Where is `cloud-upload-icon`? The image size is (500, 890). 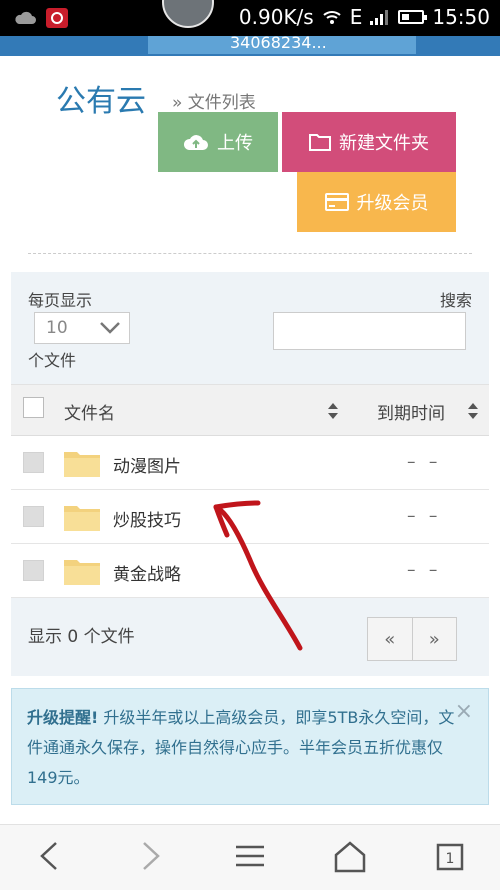 cloud-upload-icon is located at coordinates (195, 142).